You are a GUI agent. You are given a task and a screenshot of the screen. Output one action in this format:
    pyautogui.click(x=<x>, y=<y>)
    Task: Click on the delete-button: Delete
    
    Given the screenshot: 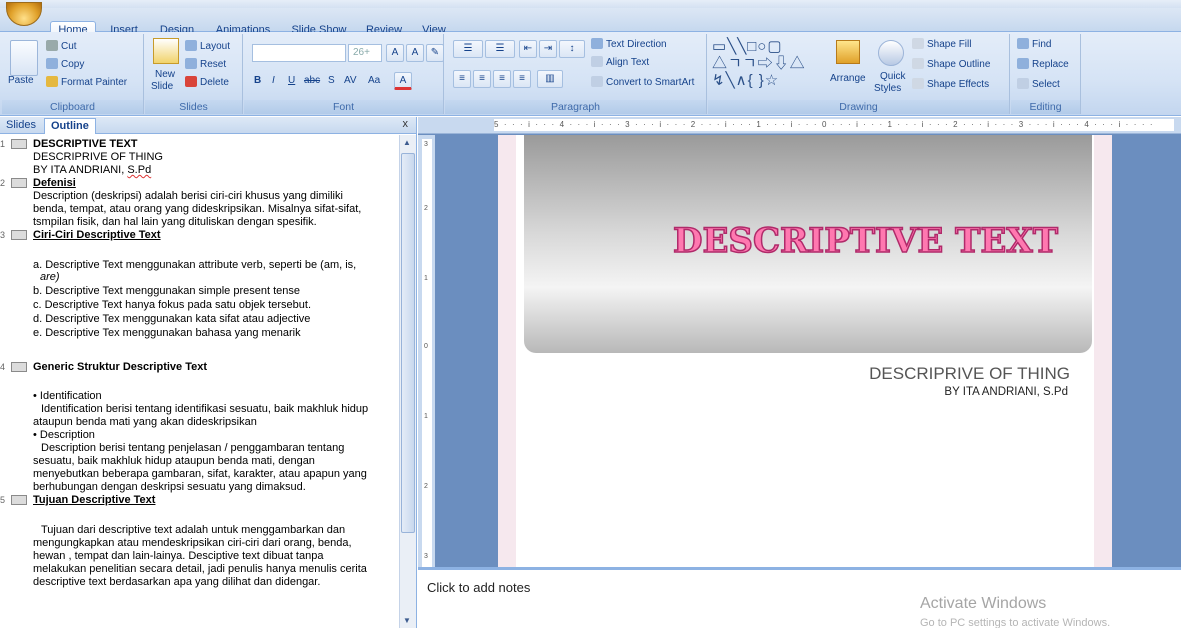 What is the action you would take?
    pyautogui.click(x=207, y=83)
    